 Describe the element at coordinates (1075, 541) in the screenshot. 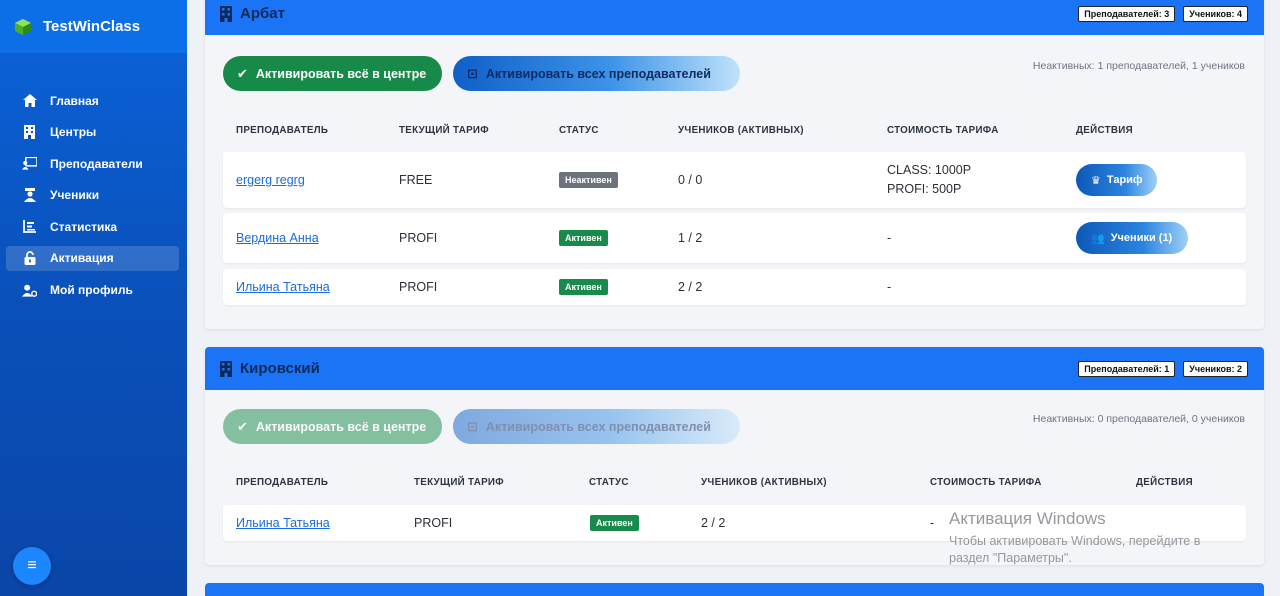

I see `watermark-line: Чтобы активировать Windows, перейдите в` at that location.